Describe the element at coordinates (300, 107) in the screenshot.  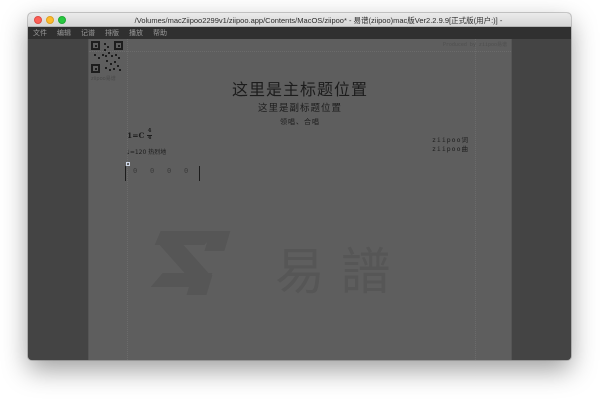
I see `sub-title: 这里是副标题位置` at that location.